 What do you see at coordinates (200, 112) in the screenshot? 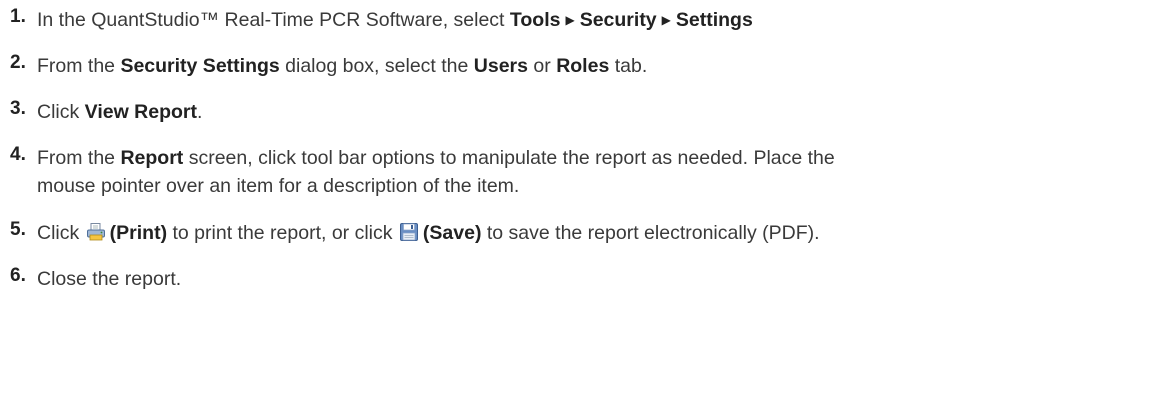
I see `step-text: .` at bounding box center [200, 112].